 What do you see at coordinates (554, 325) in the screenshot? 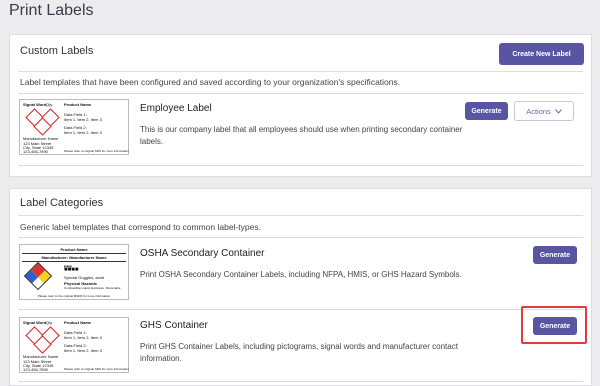
I see `generate-highlight-box` at bounding box center [554, 325].